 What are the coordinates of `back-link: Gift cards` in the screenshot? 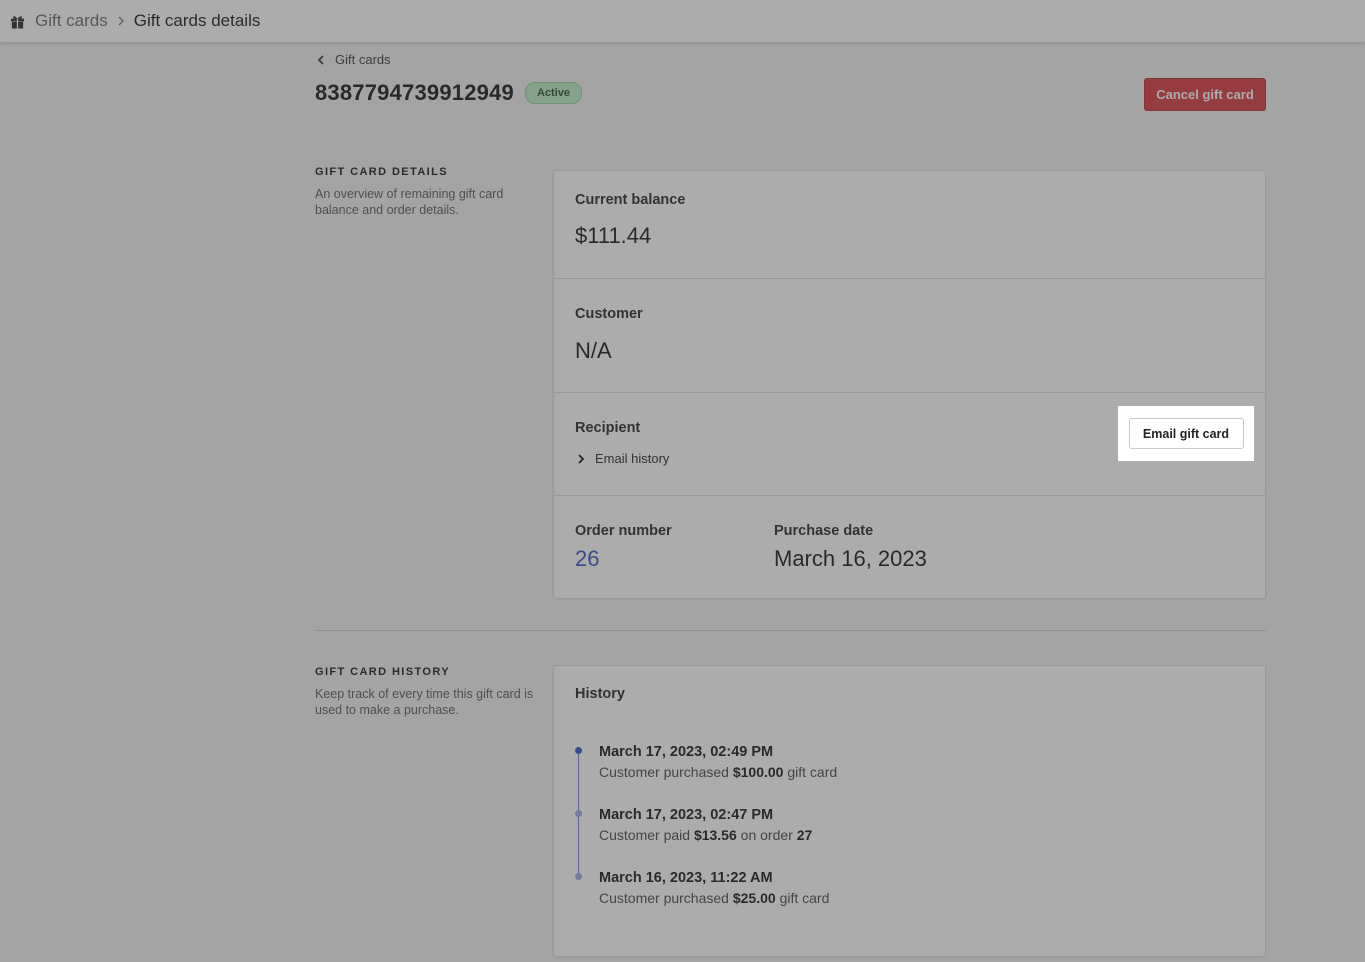 It's located at (353, 59).